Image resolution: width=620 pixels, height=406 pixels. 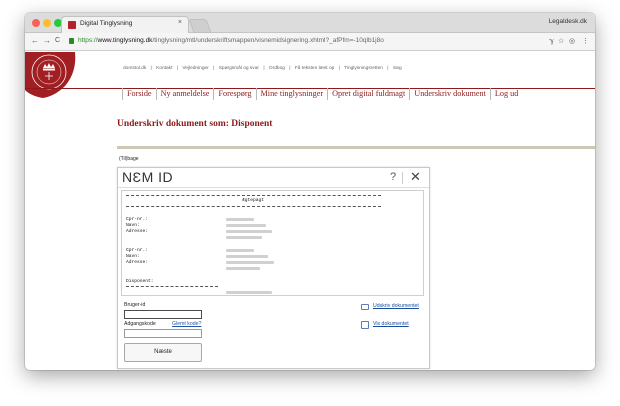 I want to click on nemid-header: NƐM ID ? ✕, so click(x=273, y=178).